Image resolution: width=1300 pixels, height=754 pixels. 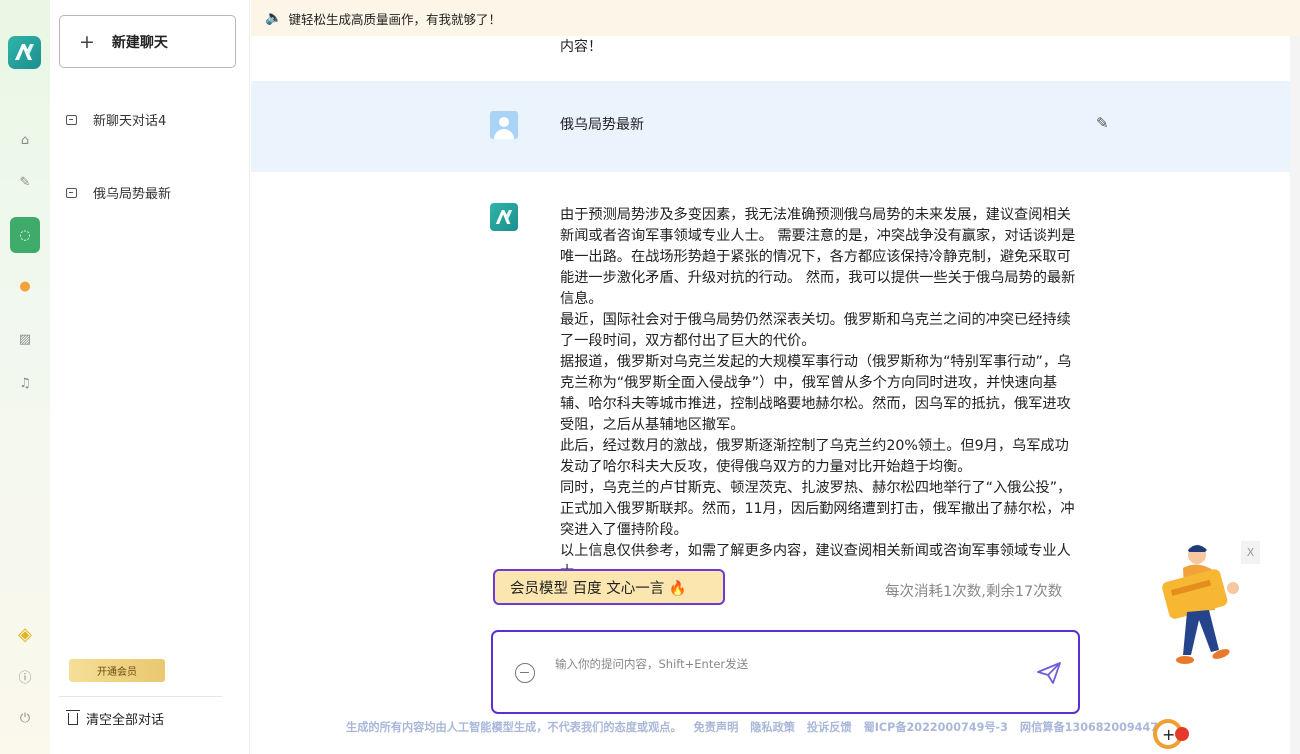 What do you see at coordinates (716, 727) in the screenshot?
I see `disclaimer-link: 免责声明` at bounding box center [716, 727].